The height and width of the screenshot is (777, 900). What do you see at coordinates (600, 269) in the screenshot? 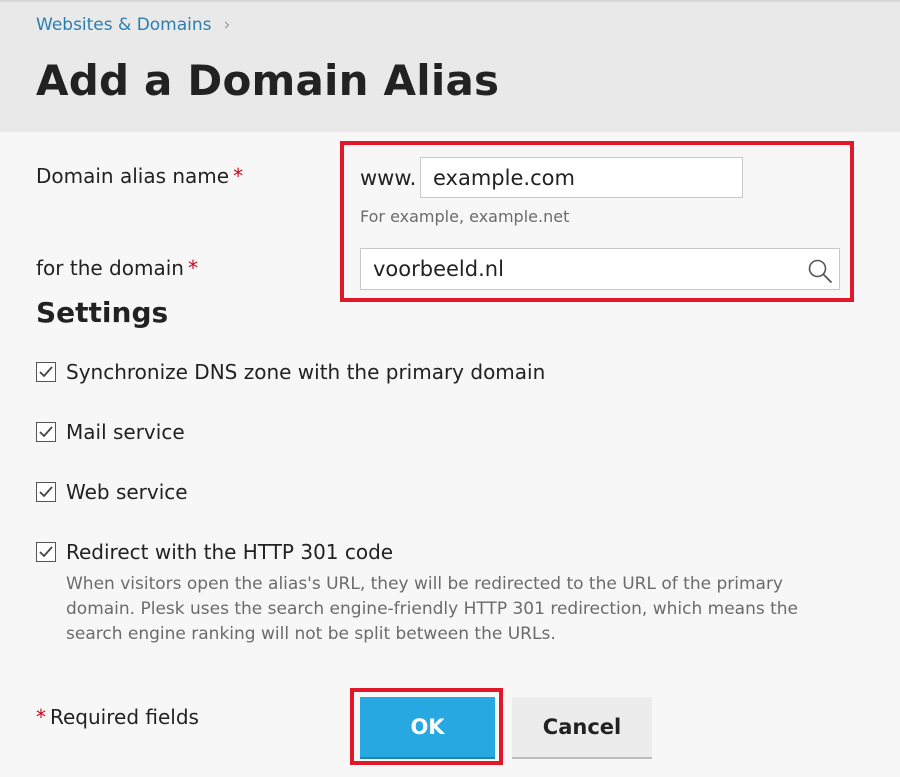
I see `domain-select-input: voorbeeld.nl` at bounding box center [600, 269].